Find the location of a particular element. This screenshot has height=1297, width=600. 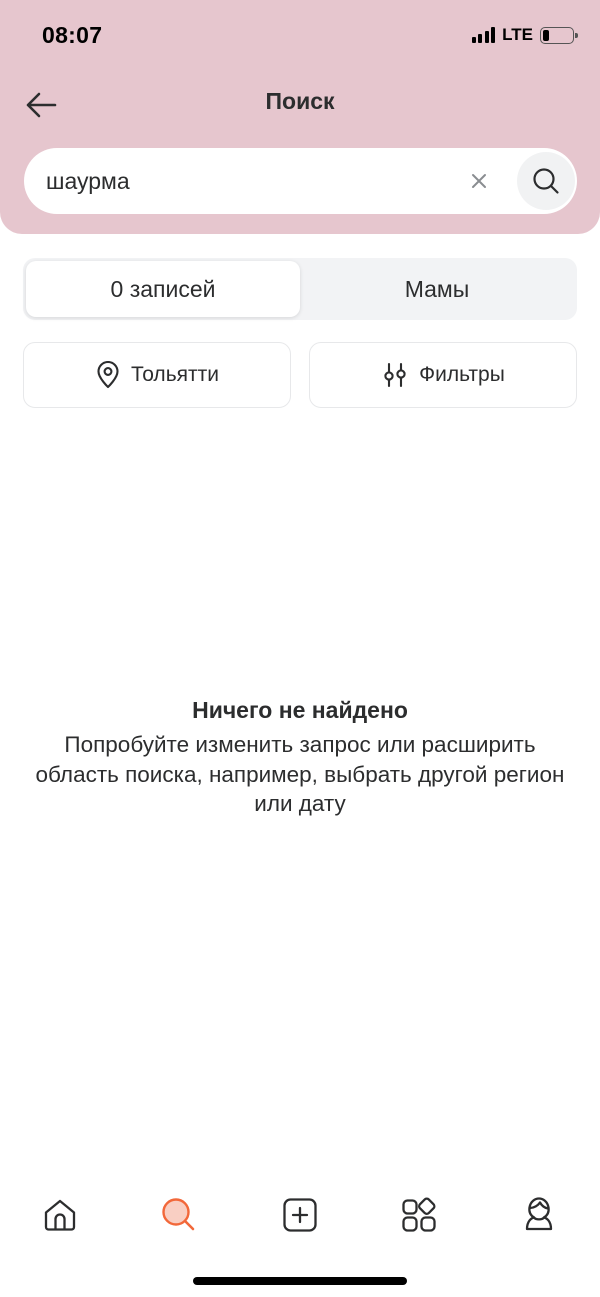

tab-home is located at coordinates (60, 1215).